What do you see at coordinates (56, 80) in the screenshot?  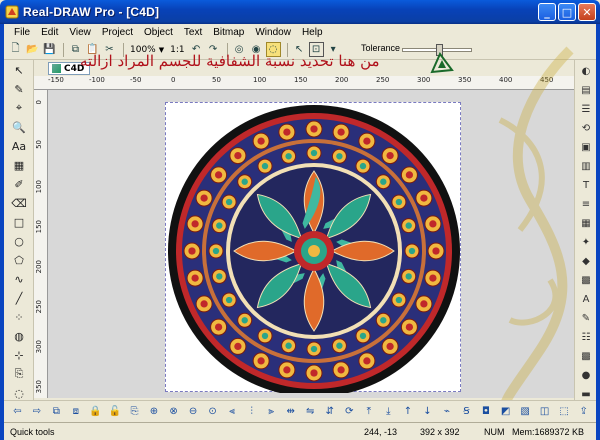 I see `ruler-tick-label: -150` at bounding box center [56, 80].